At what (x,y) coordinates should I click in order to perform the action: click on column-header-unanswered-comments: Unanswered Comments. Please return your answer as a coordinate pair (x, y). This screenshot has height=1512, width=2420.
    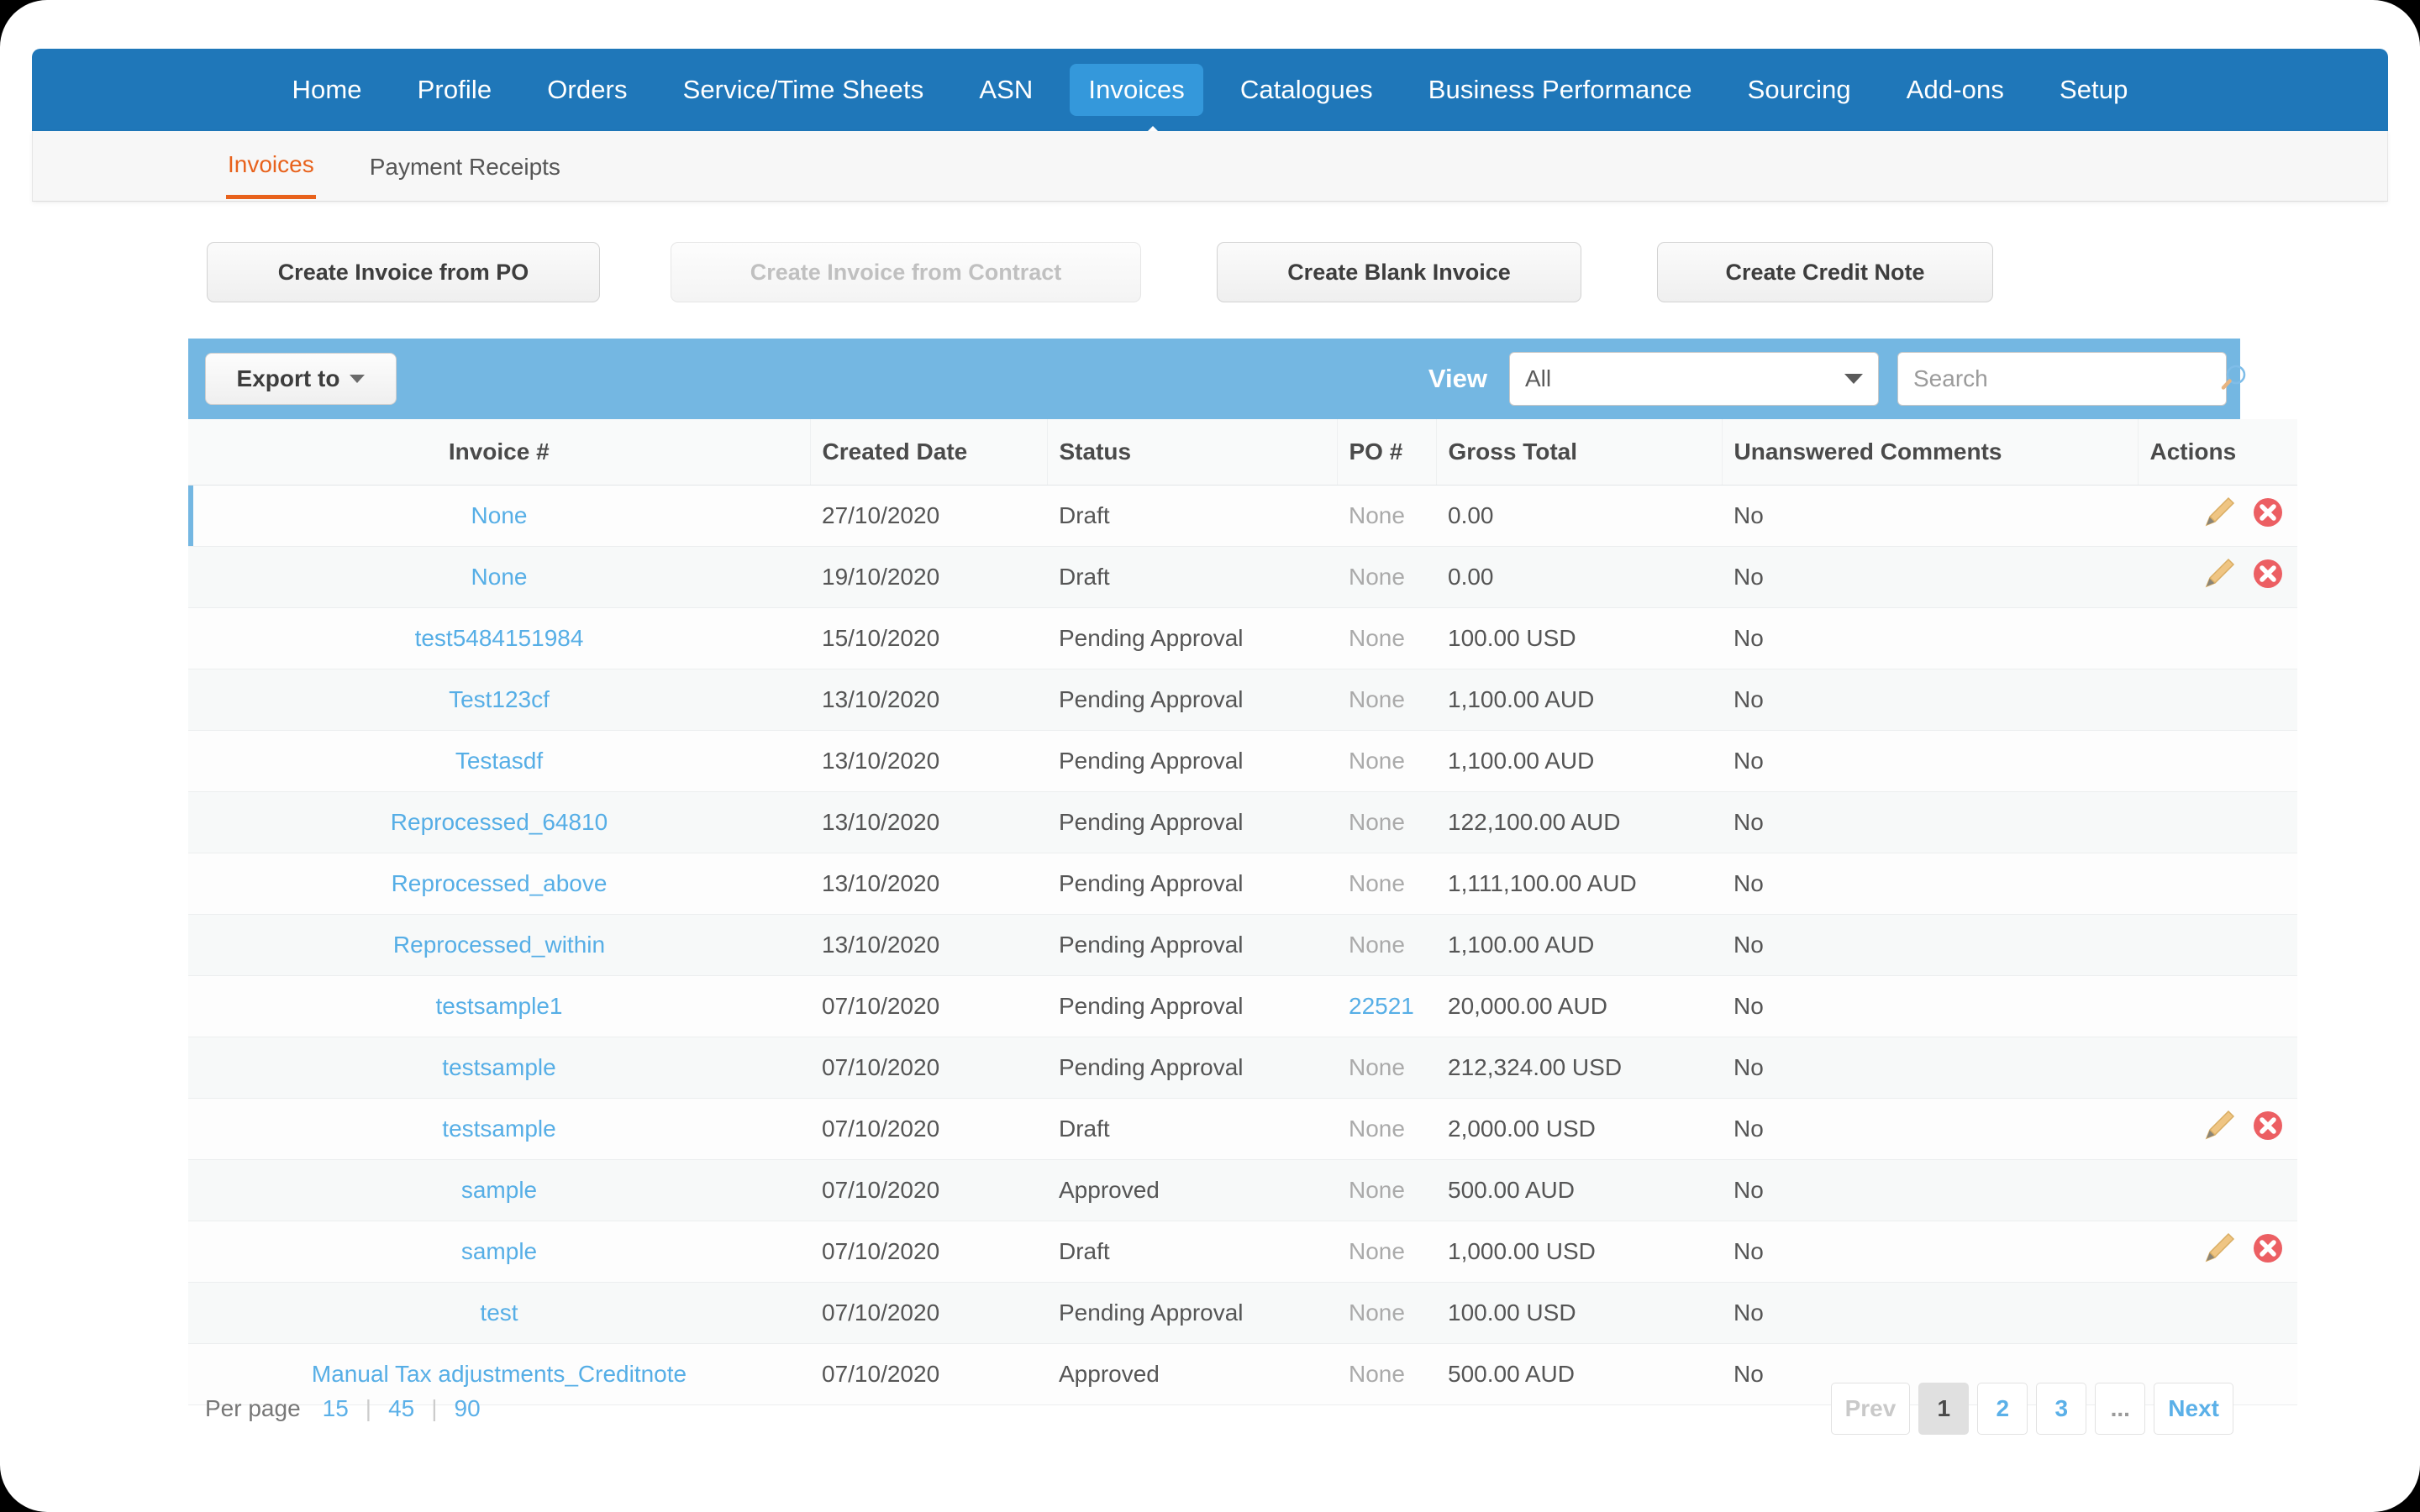
    Looking at the image, I should click on (1930, 452).